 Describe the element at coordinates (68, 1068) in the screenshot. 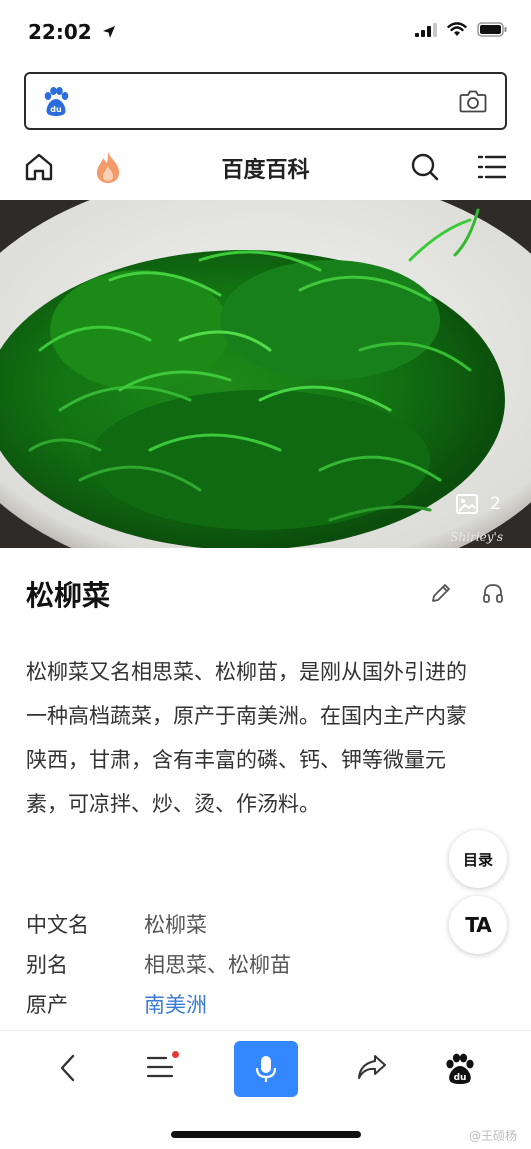

I see `back-icon` at that location.